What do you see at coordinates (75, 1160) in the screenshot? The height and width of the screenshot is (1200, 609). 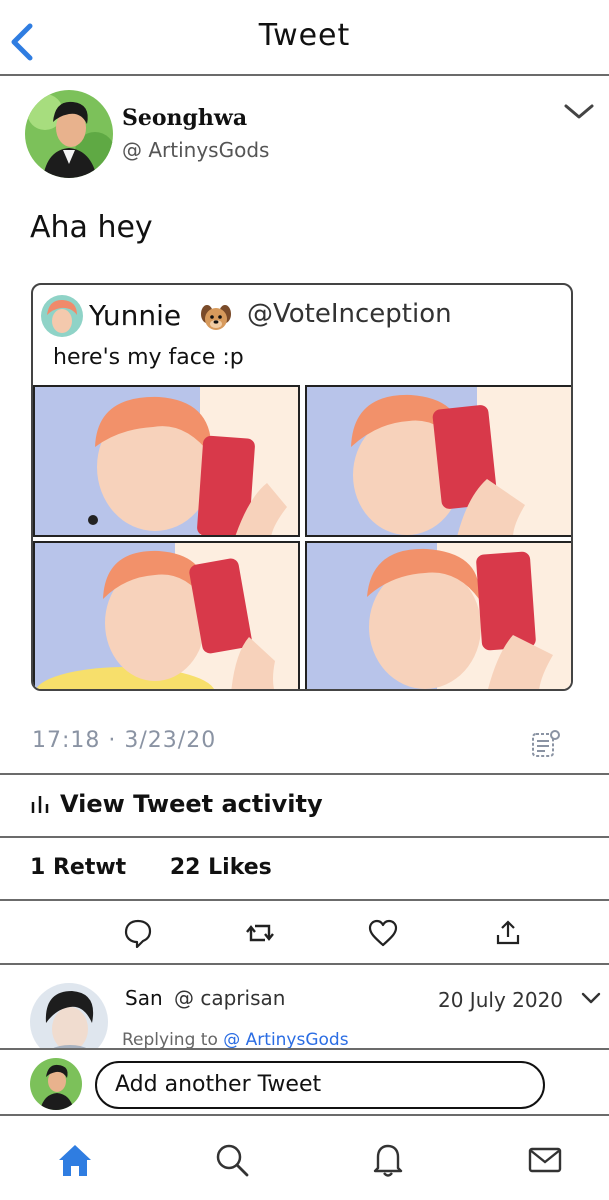 I see `home-icon` at bounding box center [75, 1160].